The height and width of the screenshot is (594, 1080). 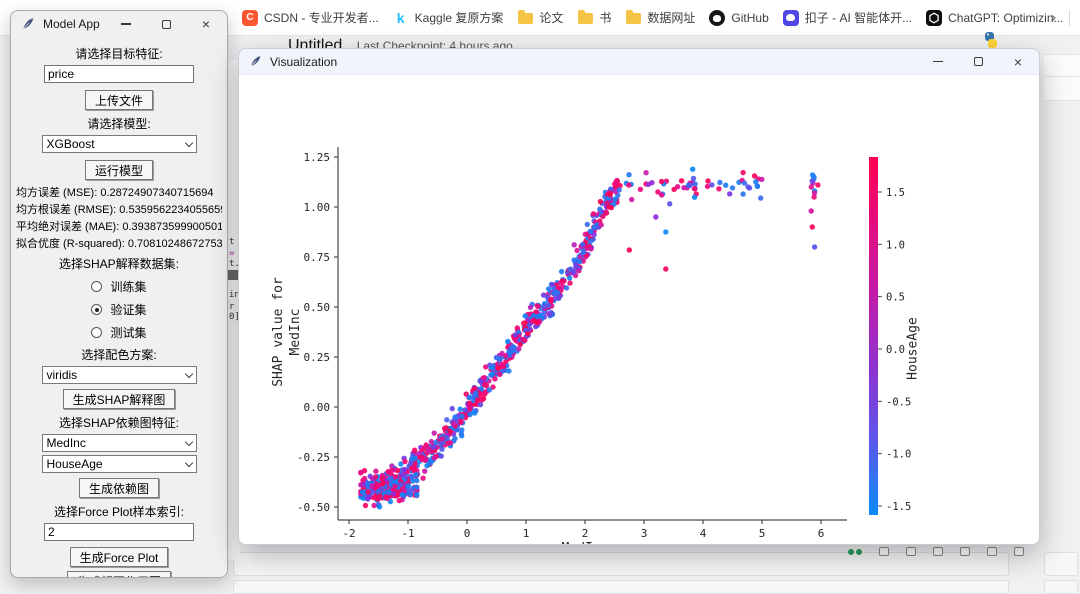 What do you see at coordinates (594, 17) in the screenshot?
I see `bookmark-folder-books: 书` at bounding box center [594, 17].